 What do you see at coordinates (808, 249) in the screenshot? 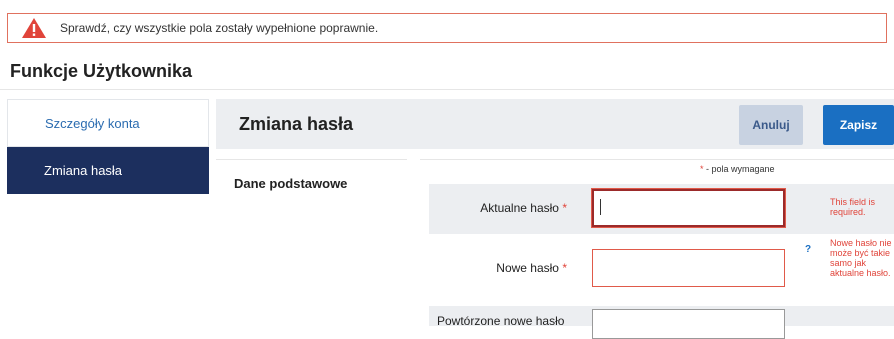
I see `help-icon: ?` at bounding box center [808, 249].